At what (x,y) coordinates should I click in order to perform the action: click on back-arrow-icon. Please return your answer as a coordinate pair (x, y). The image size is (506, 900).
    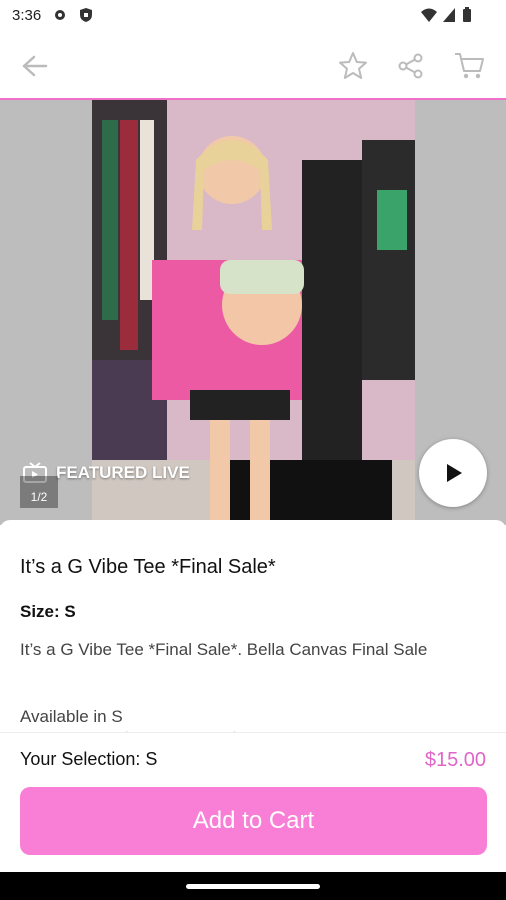
    Looking at the image, I should click on (35, 66).